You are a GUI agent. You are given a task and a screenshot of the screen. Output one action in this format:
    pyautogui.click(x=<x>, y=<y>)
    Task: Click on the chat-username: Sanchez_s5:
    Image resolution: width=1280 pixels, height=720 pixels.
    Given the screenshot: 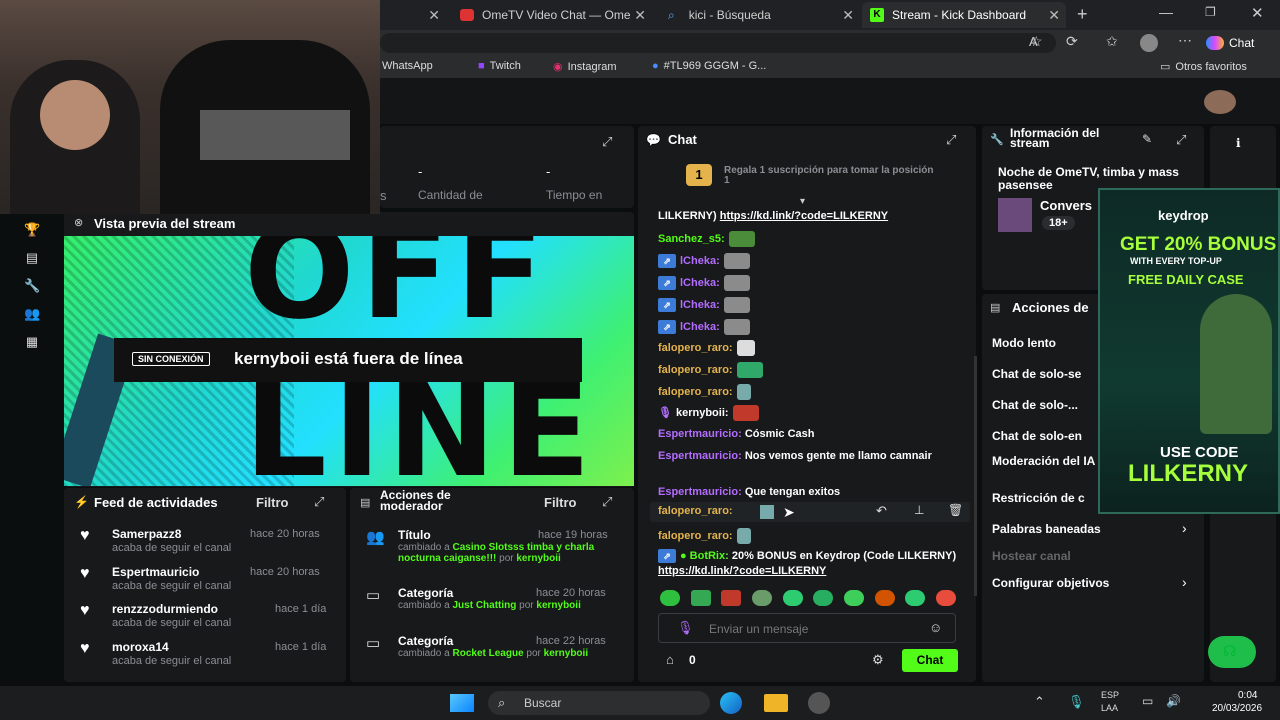 What is the action you would take?
    pyautogui.click(x=691, y=239)
    